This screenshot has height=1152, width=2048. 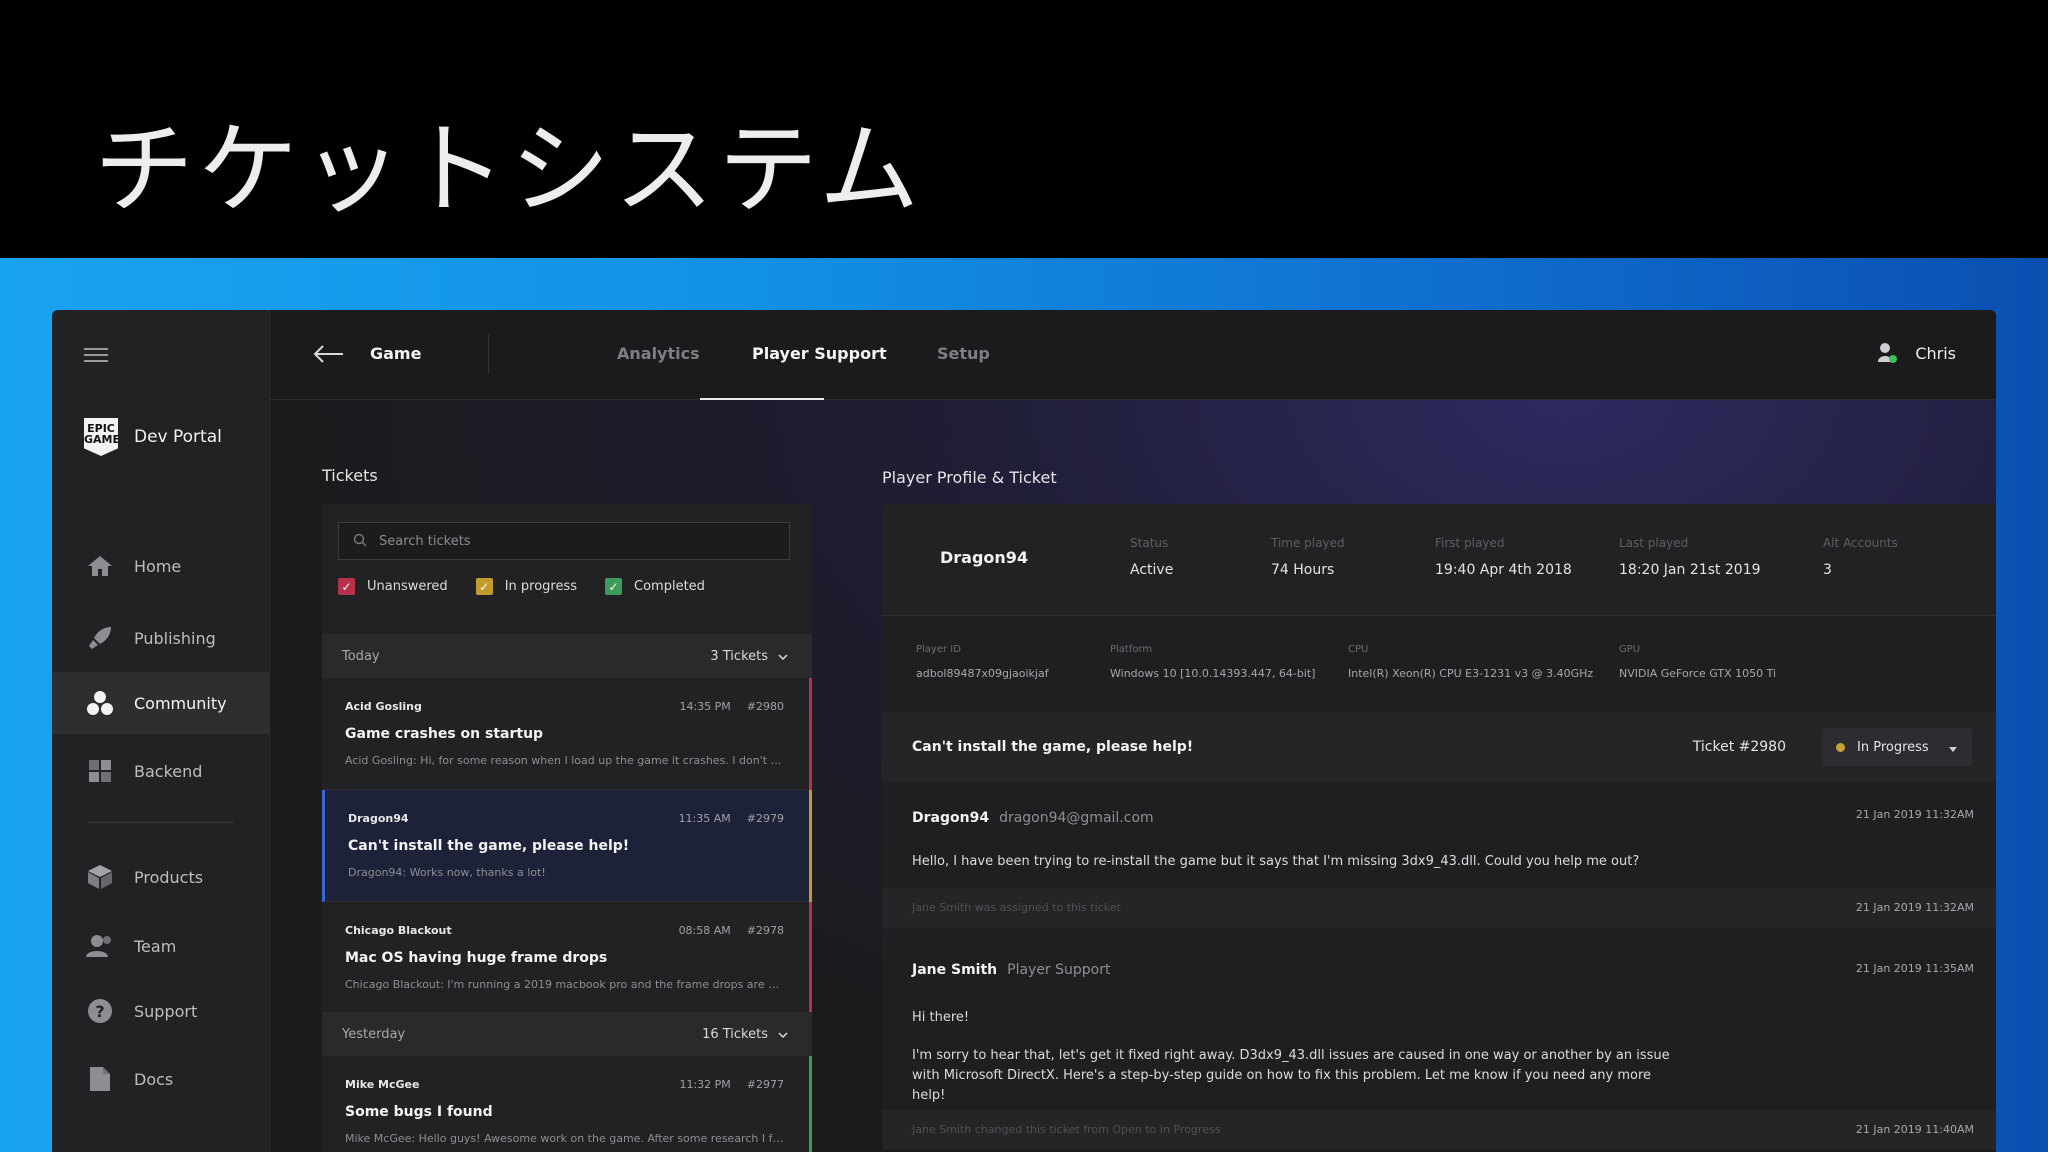 What do you see at coordinates (1914, 1129) in the screenshot?
I see `event-time: 21 Jan 2019 11:40AM` at bounding box center [1914, 1129].